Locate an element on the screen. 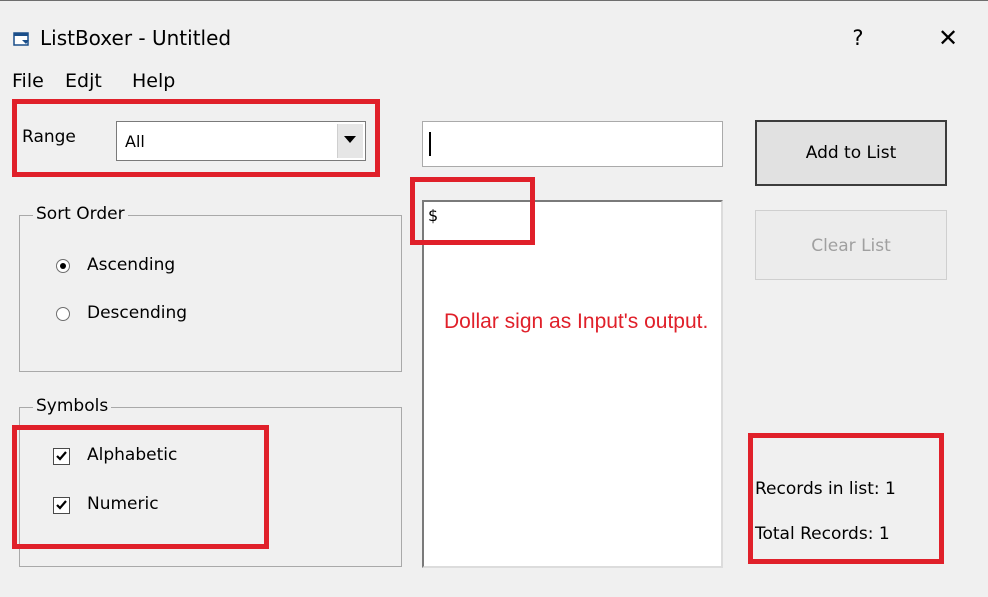  menu-edit: Edjt is located at coordinates (83, 81).